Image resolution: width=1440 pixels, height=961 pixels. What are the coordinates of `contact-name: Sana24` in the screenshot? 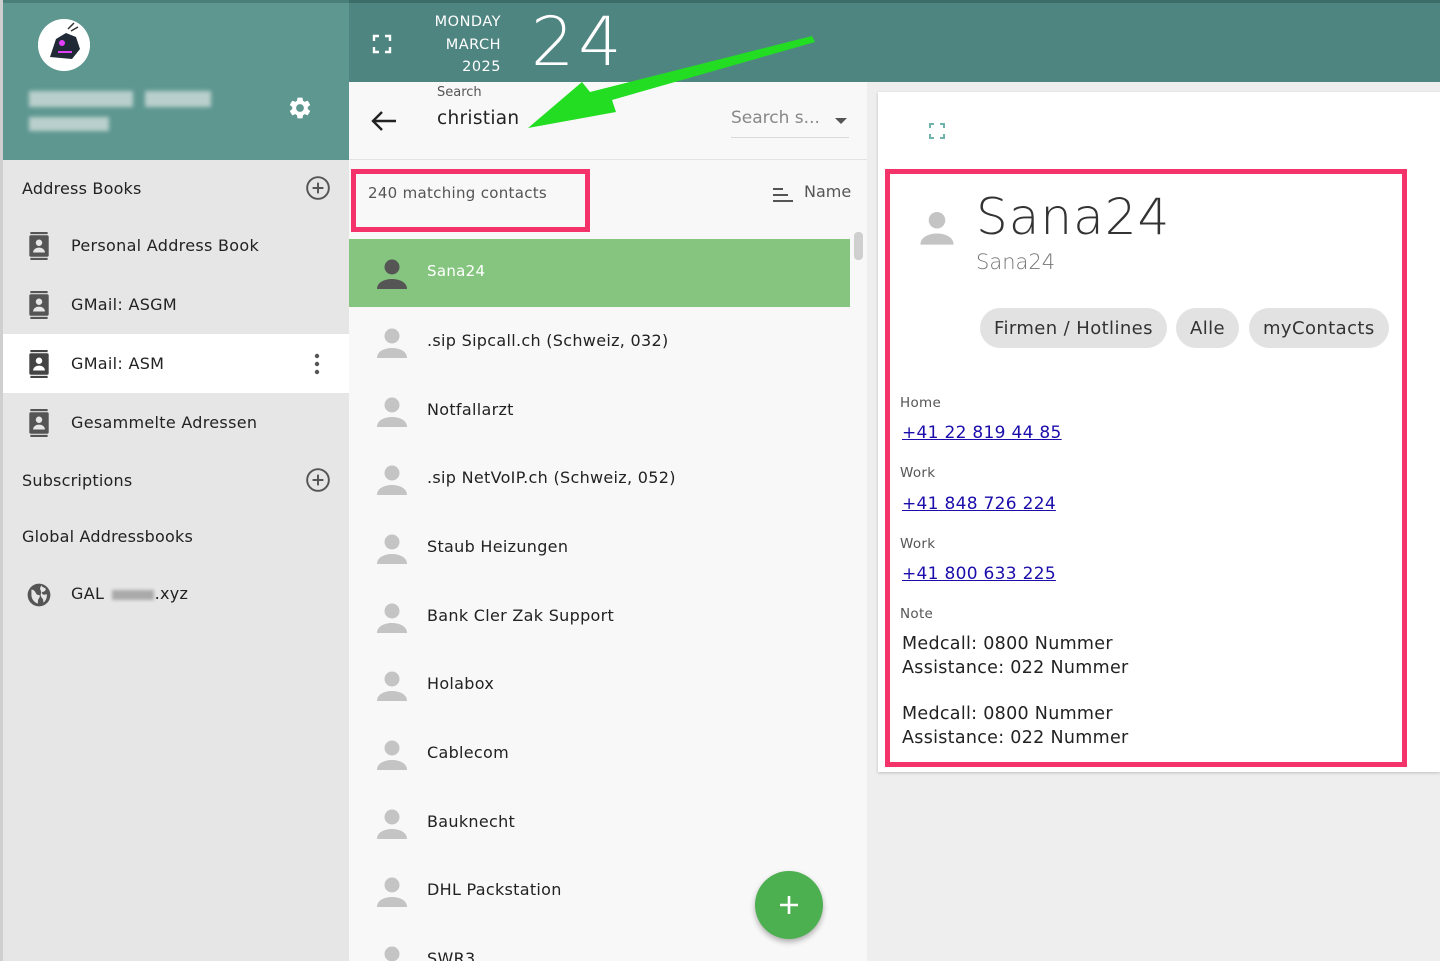 It's located at (456, 271).